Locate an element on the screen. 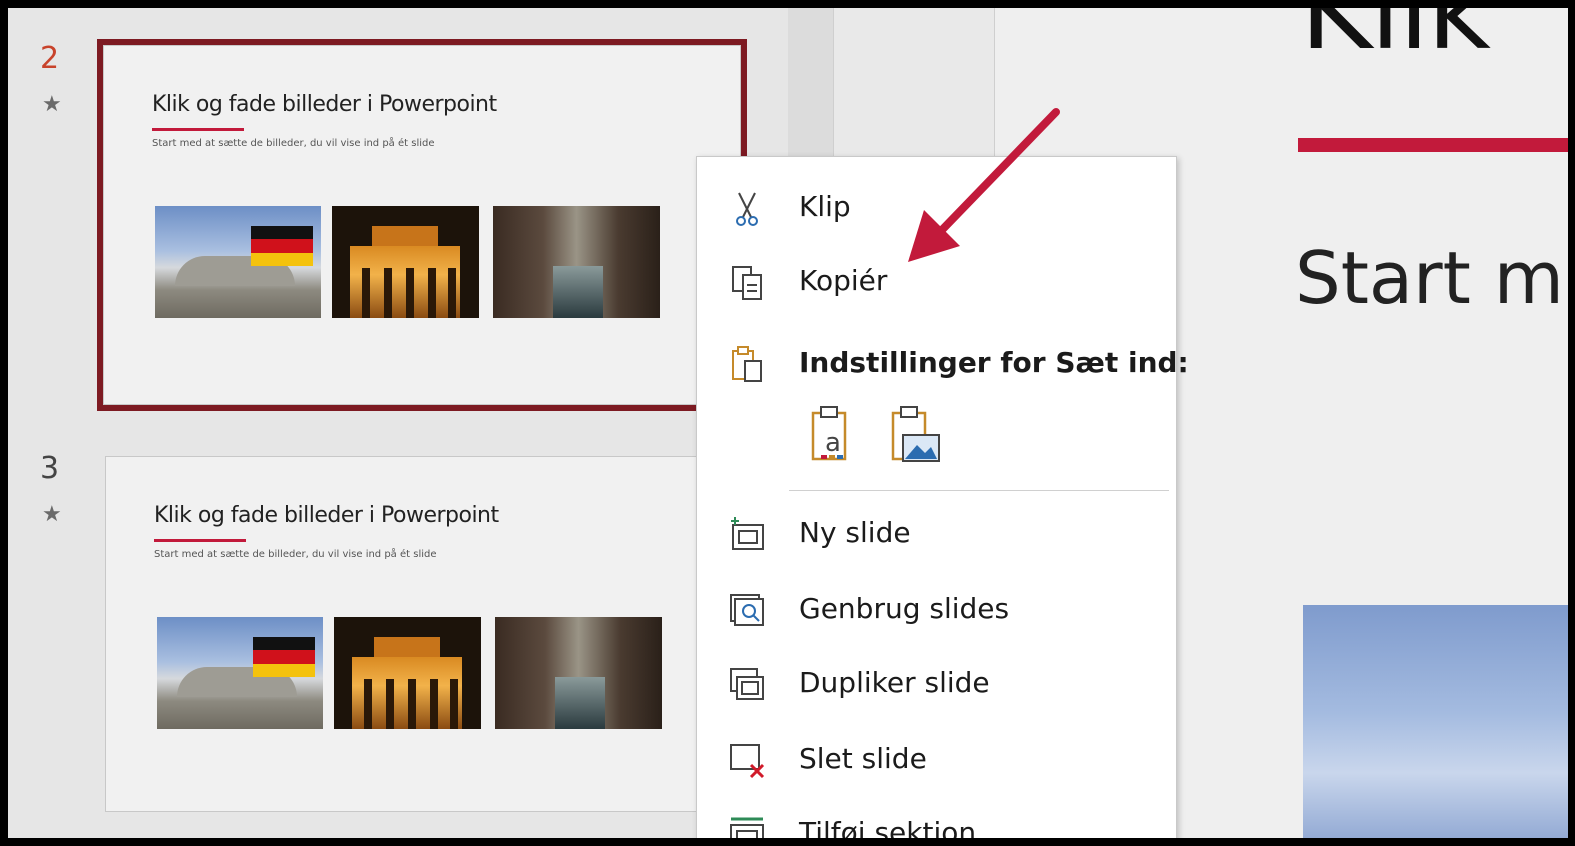 The height and width of the screenshot is (846, 1575). slide-number: 2 is located at coordinates (50, 58).